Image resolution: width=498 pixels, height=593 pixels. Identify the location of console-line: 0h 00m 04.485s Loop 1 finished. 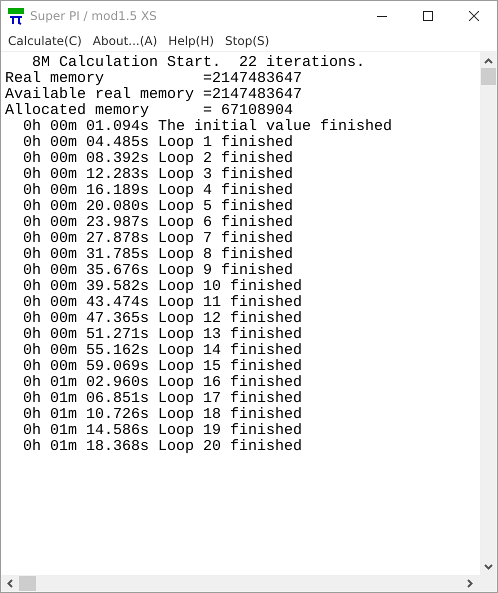
(158, 143).